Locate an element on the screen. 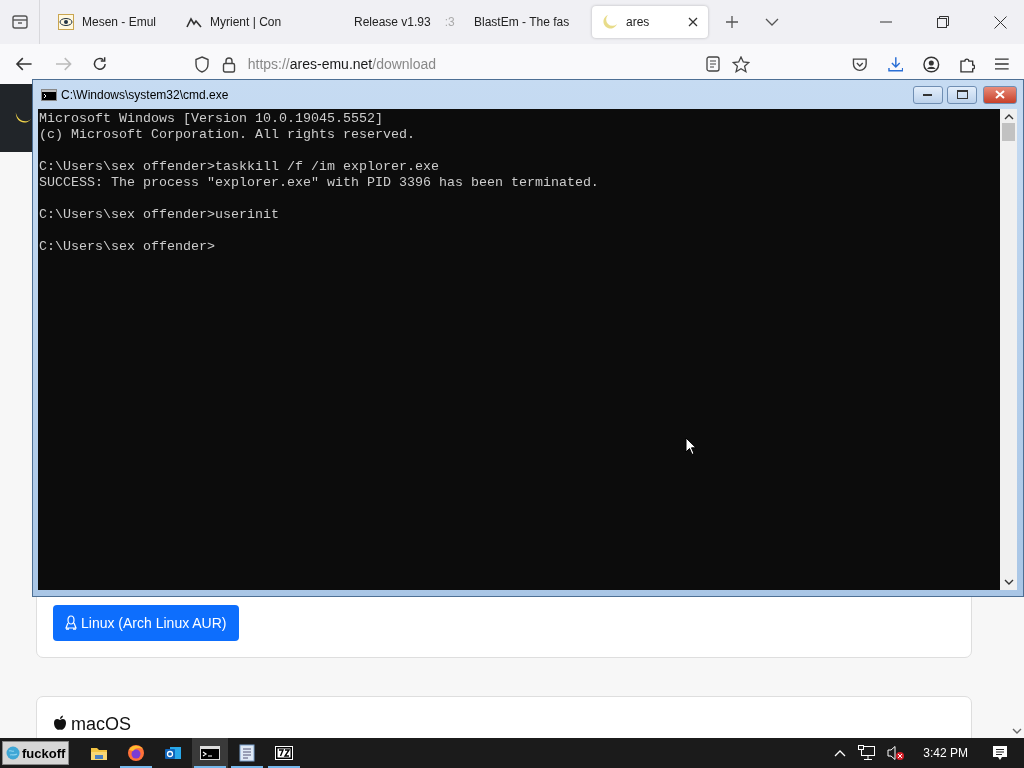 The height and width of the screenshot is (768, 1024). taskbar-button is located at coordinates (210, 753).